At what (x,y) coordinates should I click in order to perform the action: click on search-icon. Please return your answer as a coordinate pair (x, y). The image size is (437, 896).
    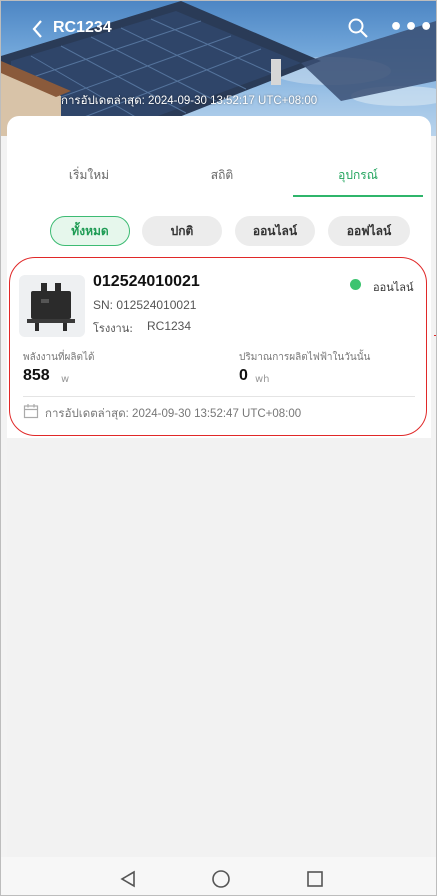
    Looking at the image, I should click on (358, 28).